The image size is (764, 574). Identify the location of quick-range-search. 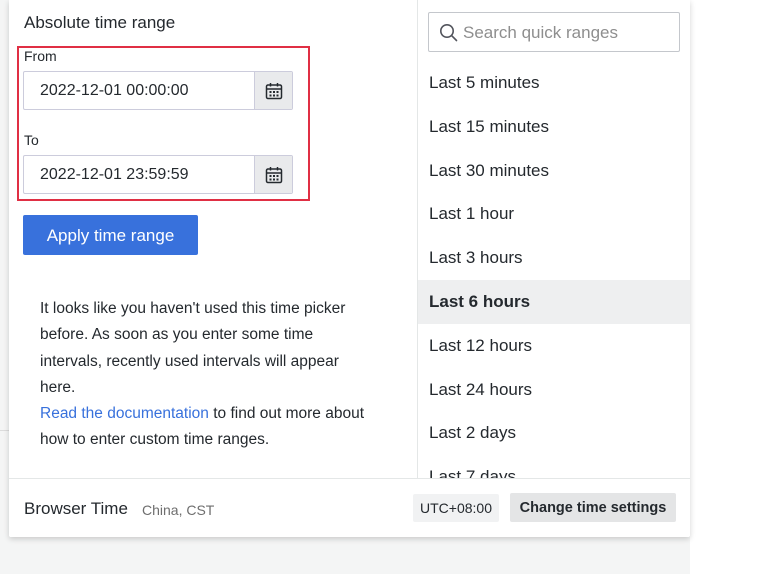
(554, 32).